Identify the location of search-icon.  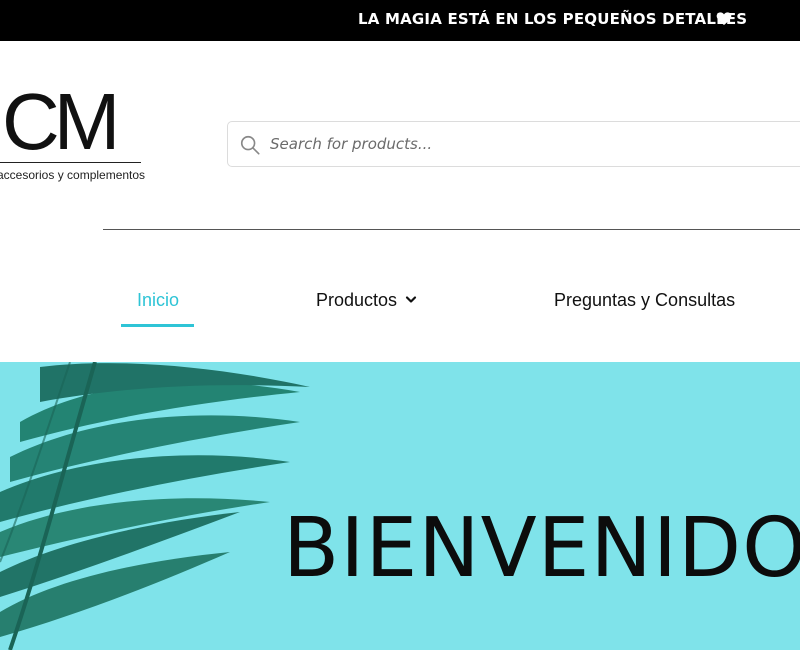
(250, 145).